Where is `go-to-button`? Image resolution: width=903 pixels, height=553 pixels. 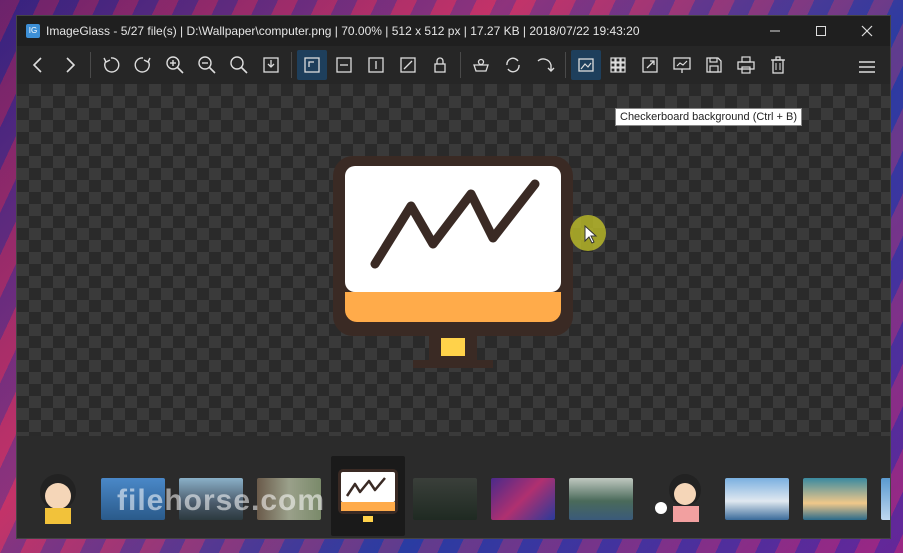 go-to-button is located at coordinates (545, 65).